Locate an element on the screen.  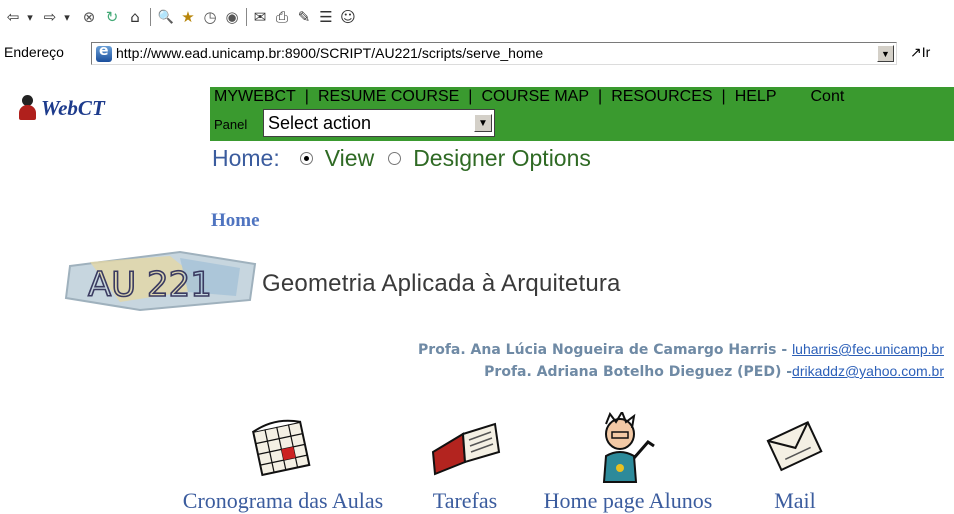
designer-options-label: Designer Options is located at coordinates (502, 158).